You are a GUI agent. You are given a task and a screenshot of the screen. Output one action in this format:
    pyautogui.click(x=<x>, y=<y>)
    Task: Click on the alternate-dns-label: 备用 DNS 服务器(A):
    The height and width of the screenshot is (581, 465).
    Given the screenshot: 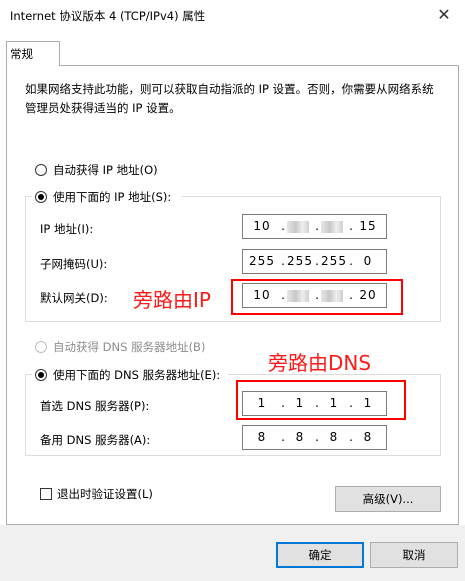 What is the action you would take?
    pyautogui.click(x=95, y=440)
    